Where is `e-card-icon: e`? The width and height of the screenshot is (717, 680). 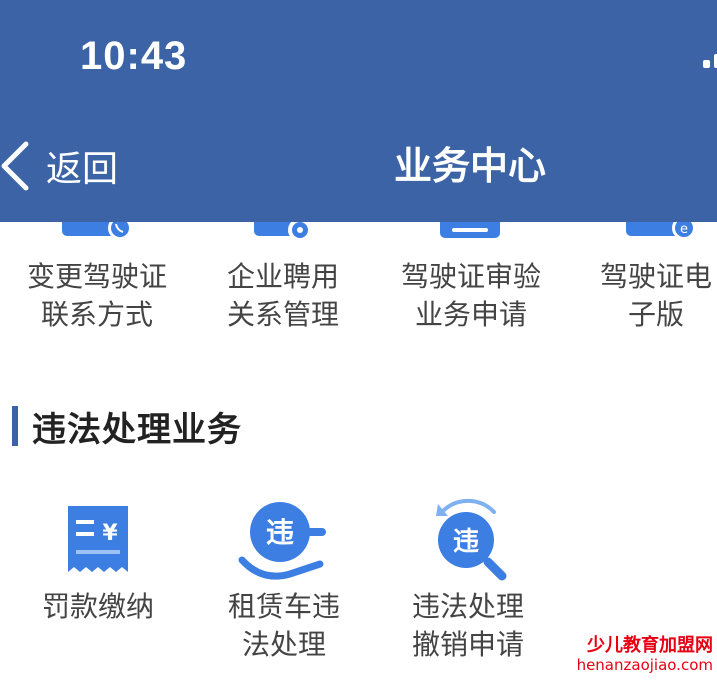 e-card-icon: e is located at coordinates (661, 231).